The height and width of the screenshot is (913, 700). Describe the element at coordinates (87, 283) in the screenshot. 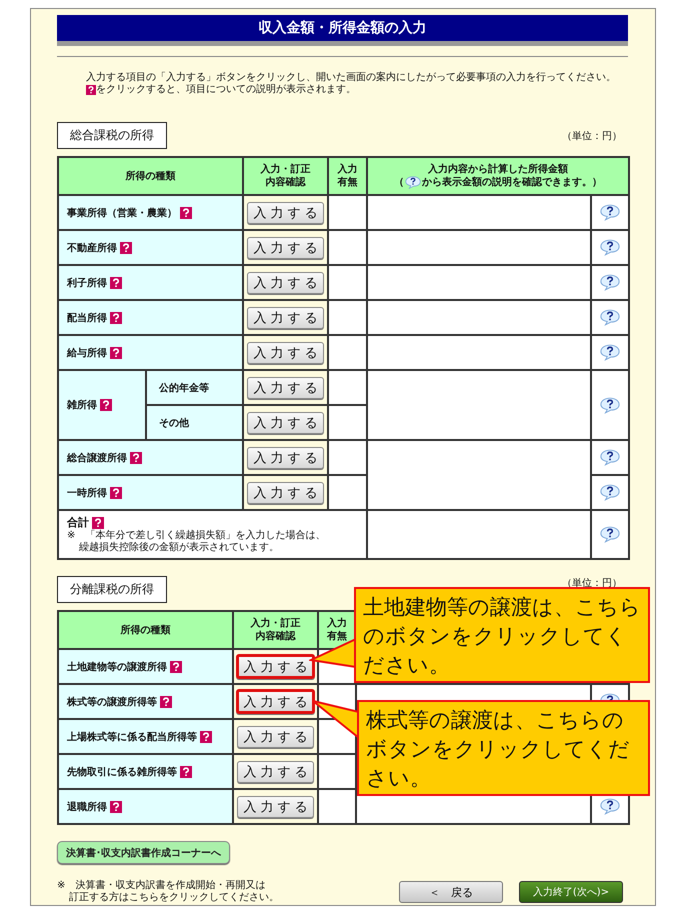

I see `income-type-label: 利子所得` at that location.